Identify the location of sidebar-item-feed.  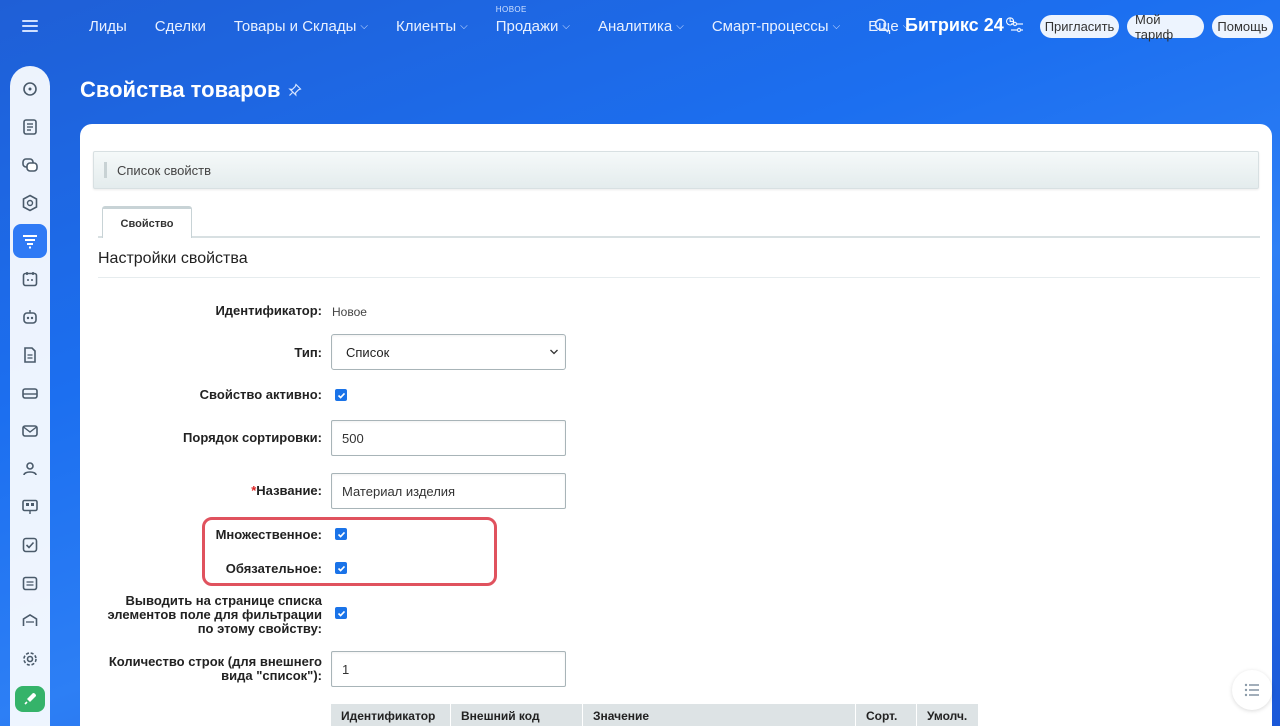
(30, 89).